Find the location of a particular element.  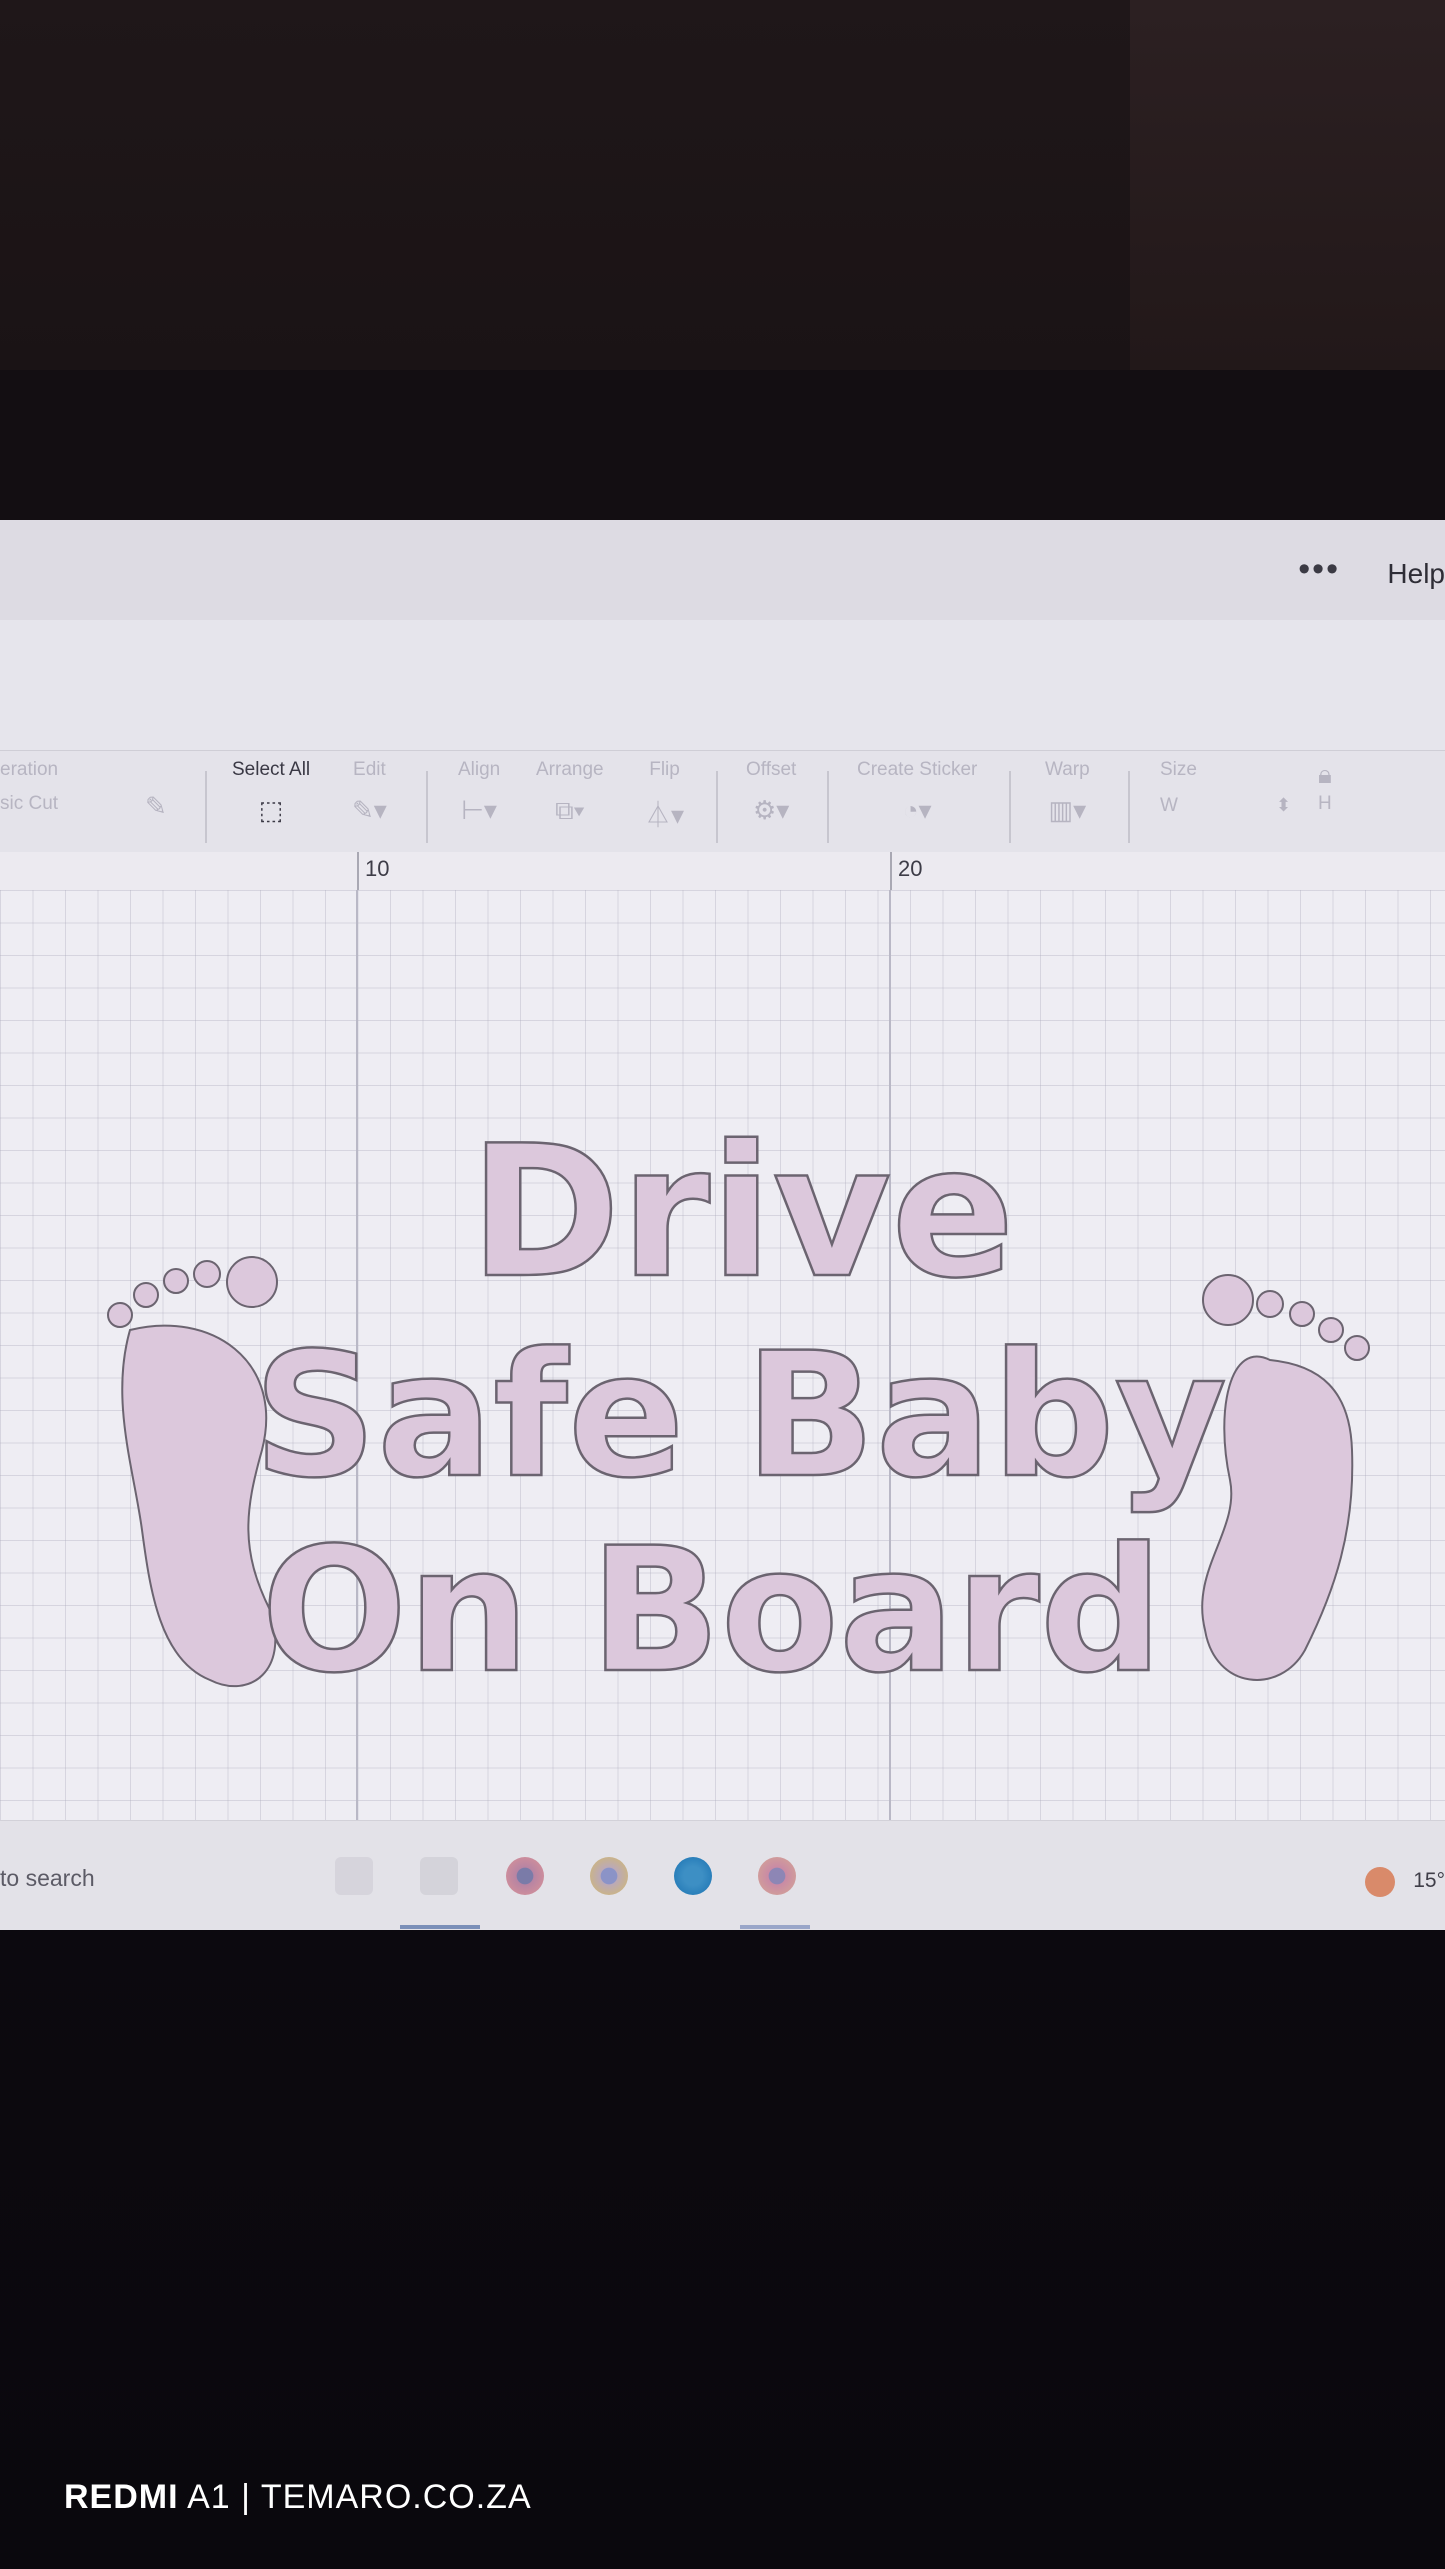

edit-label: Edit is located at coordinates (369, 769).